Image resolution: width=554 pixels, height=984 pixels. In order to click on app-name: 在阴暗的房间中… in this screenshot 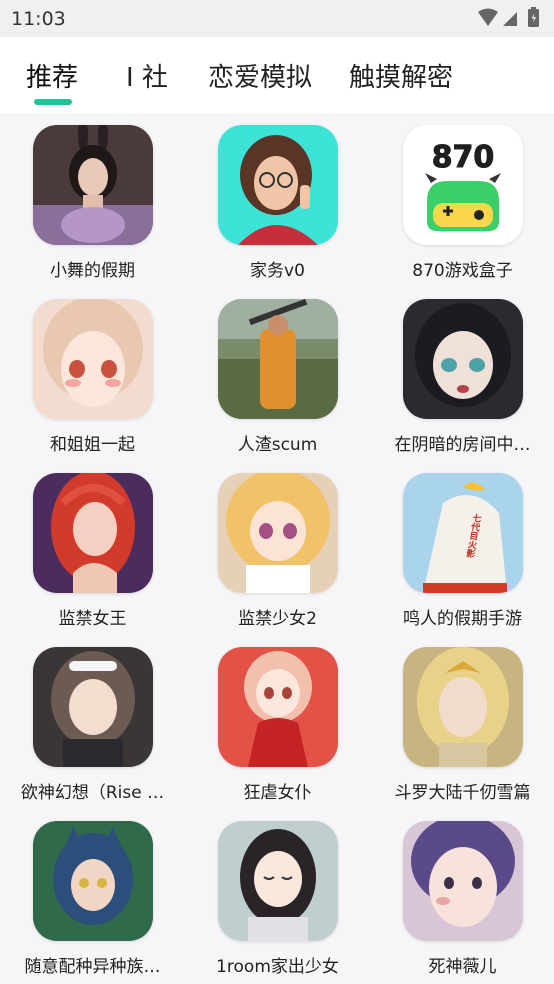, I will do `click(462, 445)`.